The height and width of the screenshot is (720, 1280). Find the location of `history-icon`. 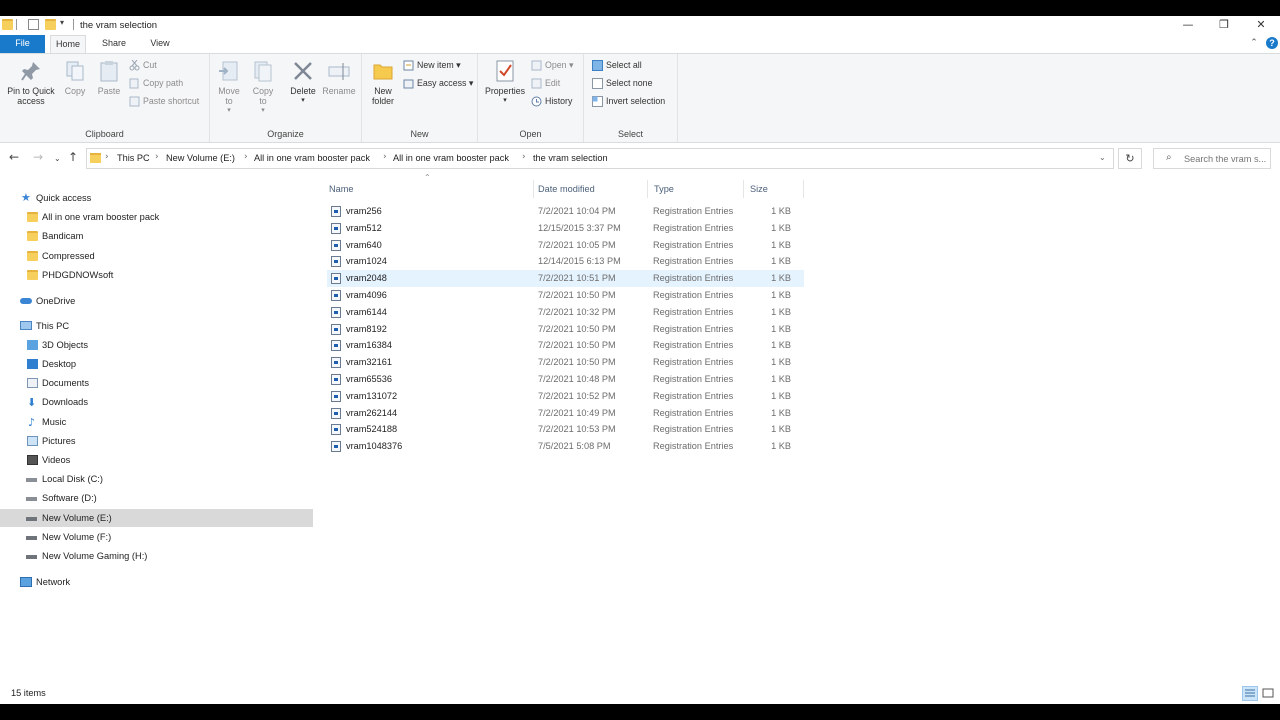

history-icon is located at coordinates (536, 101).